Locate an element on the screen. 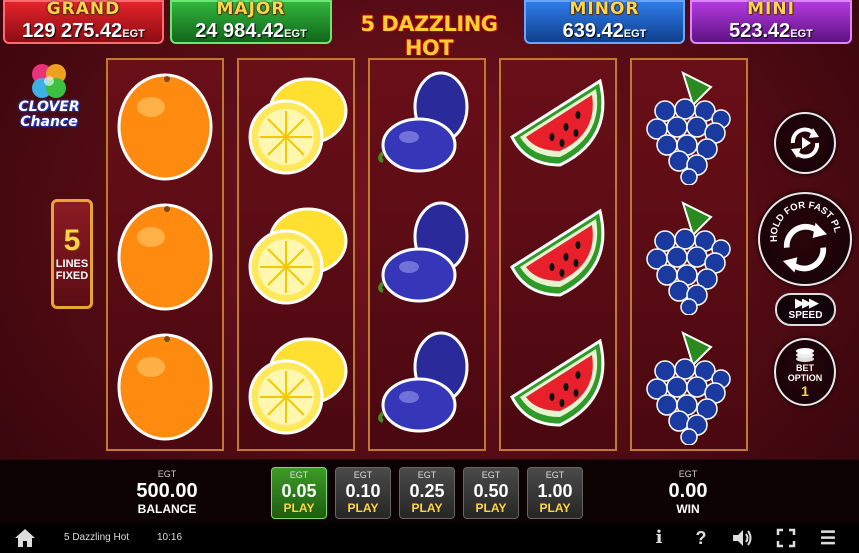 The image size is (859, 553). jackpot-grand: GRAND 129 275.42EGT is located at coordinates (83, 22).